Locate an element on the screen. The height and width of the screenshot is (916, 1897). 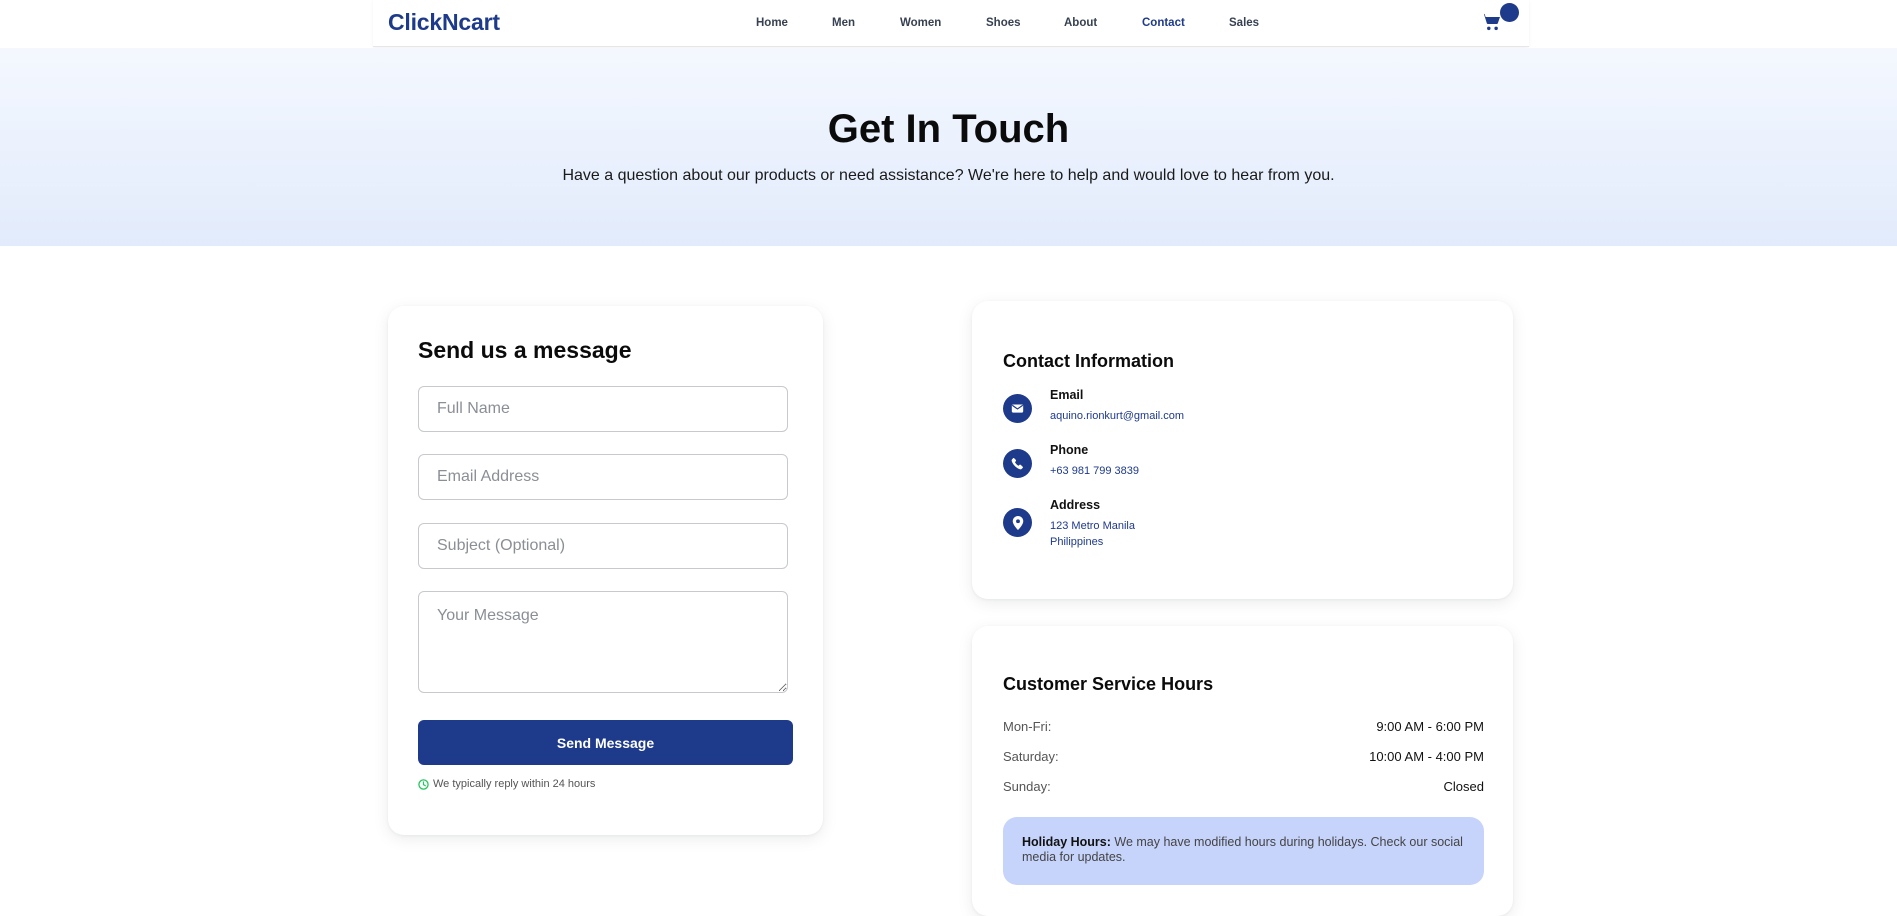
nav-men: Men is located at coordinates (843, 23).